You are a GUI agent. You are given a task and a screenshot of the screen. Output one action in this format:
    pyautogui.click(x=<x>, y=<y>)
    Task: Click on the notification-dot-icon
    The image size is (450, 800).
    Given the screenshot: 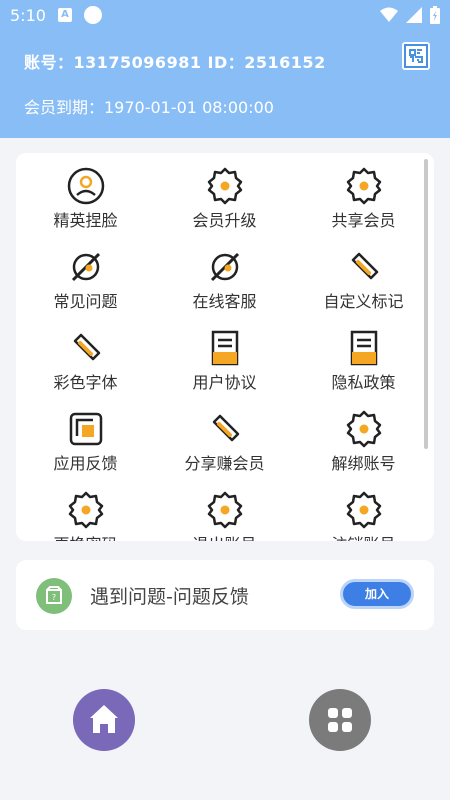 What is the action you would take?
    pyautogui.click(x=93, y=15)
    